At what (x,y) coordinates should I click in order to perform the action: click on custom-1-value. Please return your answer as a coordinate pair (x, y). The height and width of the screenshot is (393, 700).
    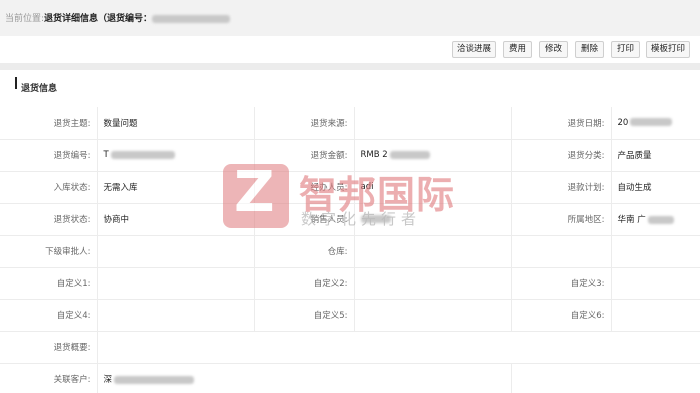
    Looking at the image, I should click on (175, 283).